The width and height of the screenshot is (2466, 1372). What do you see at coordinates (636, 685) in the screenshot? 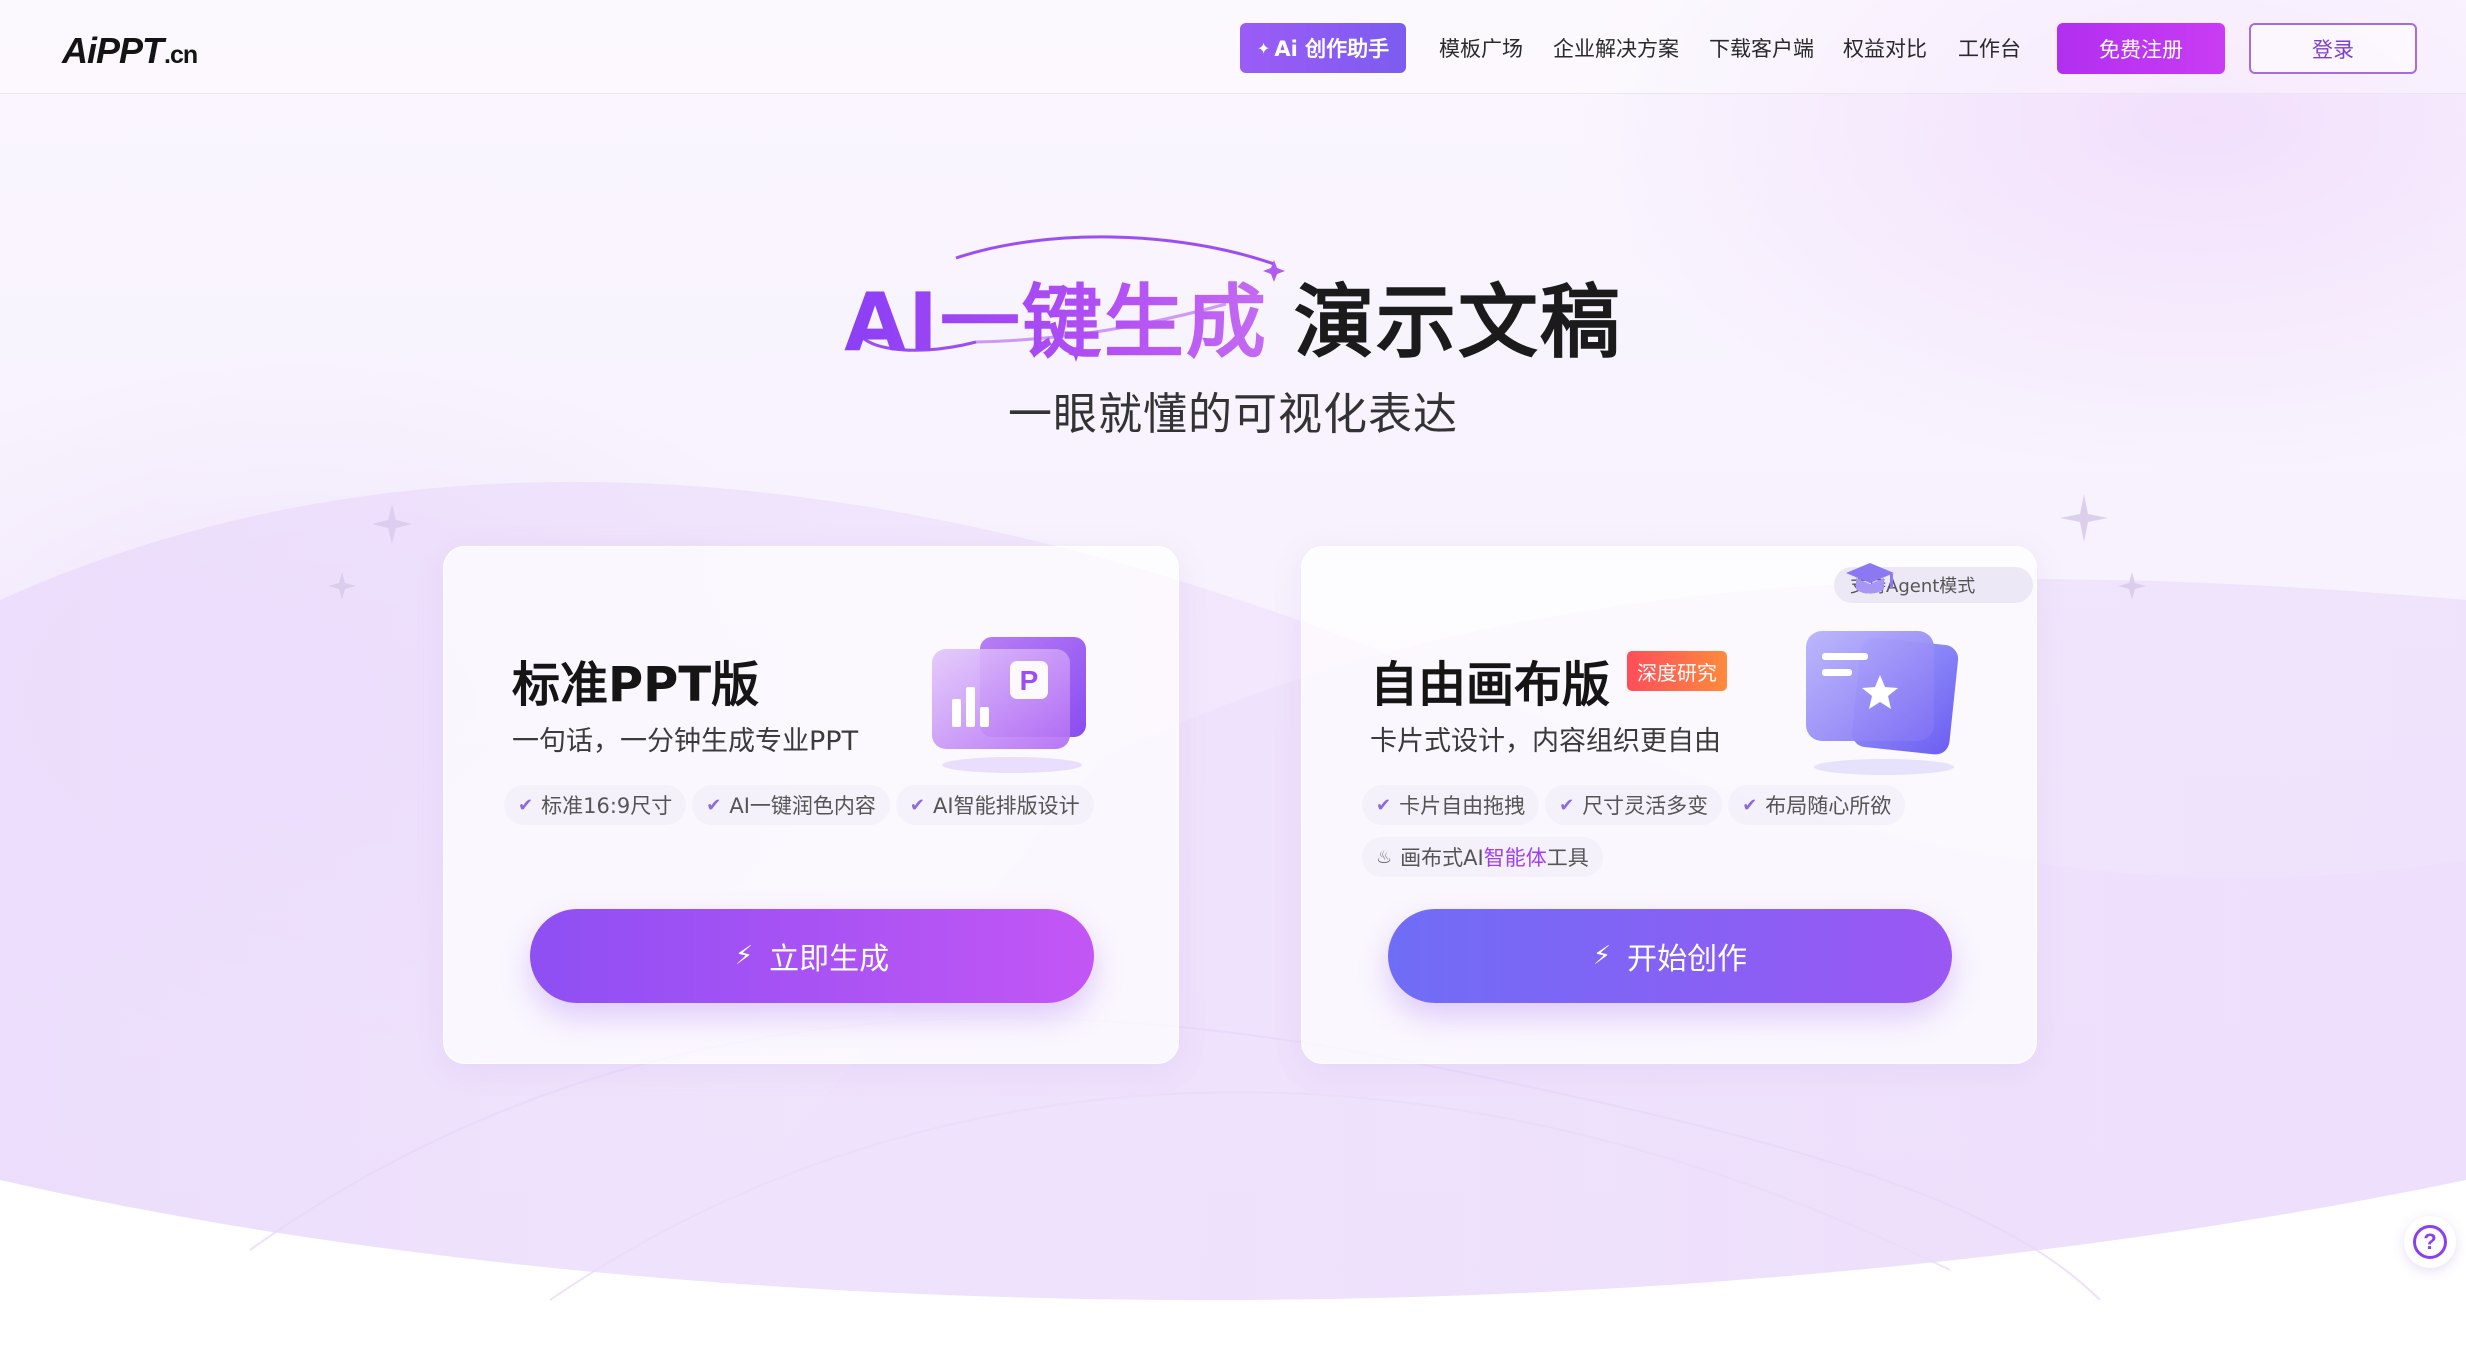
I see `card-title: 标准PPT版` at bounding box center [636, 685].